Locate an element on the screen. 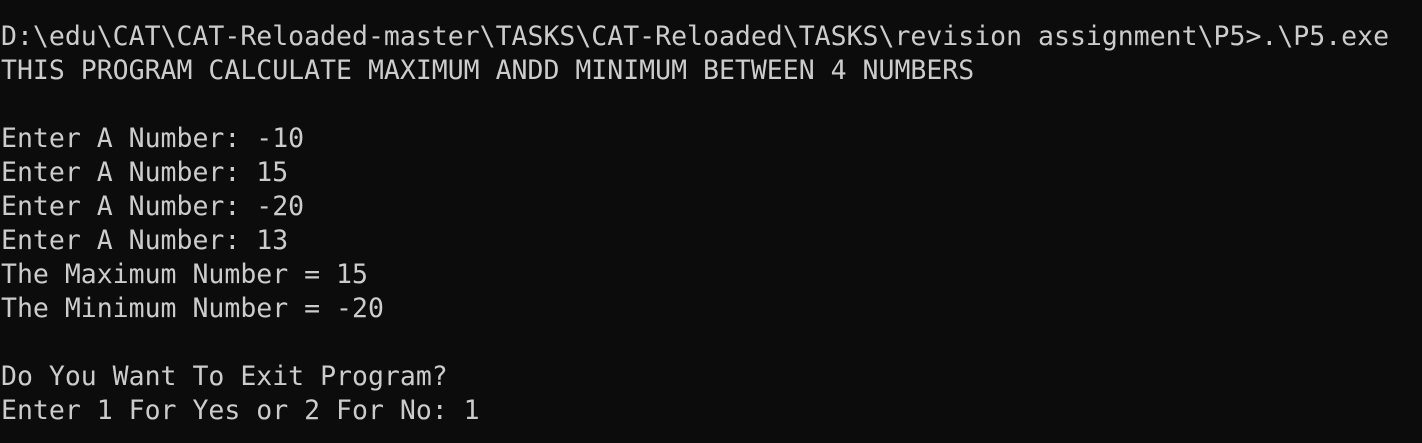 This screenshot has height=443, width=1422. input-line-3: Enter A Number: -20 is located at coordinates (153, 206).